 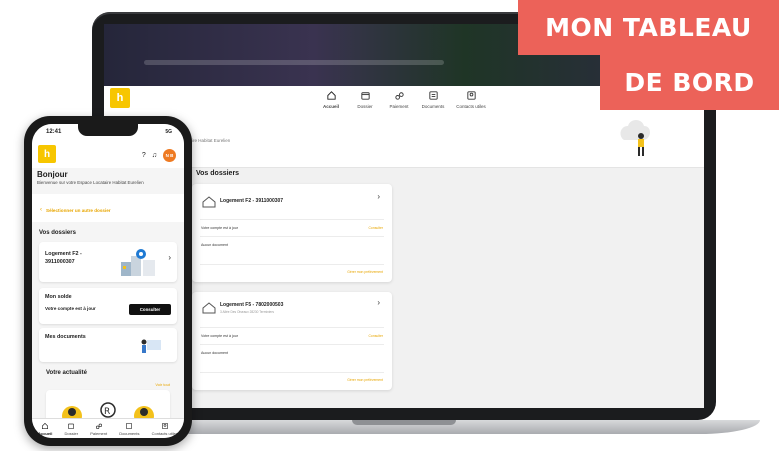 What do you see at coordinates (159, 155) in the screenshot?
I see `header-actions: ? ♫ N B` at bounding box center [159, 155].